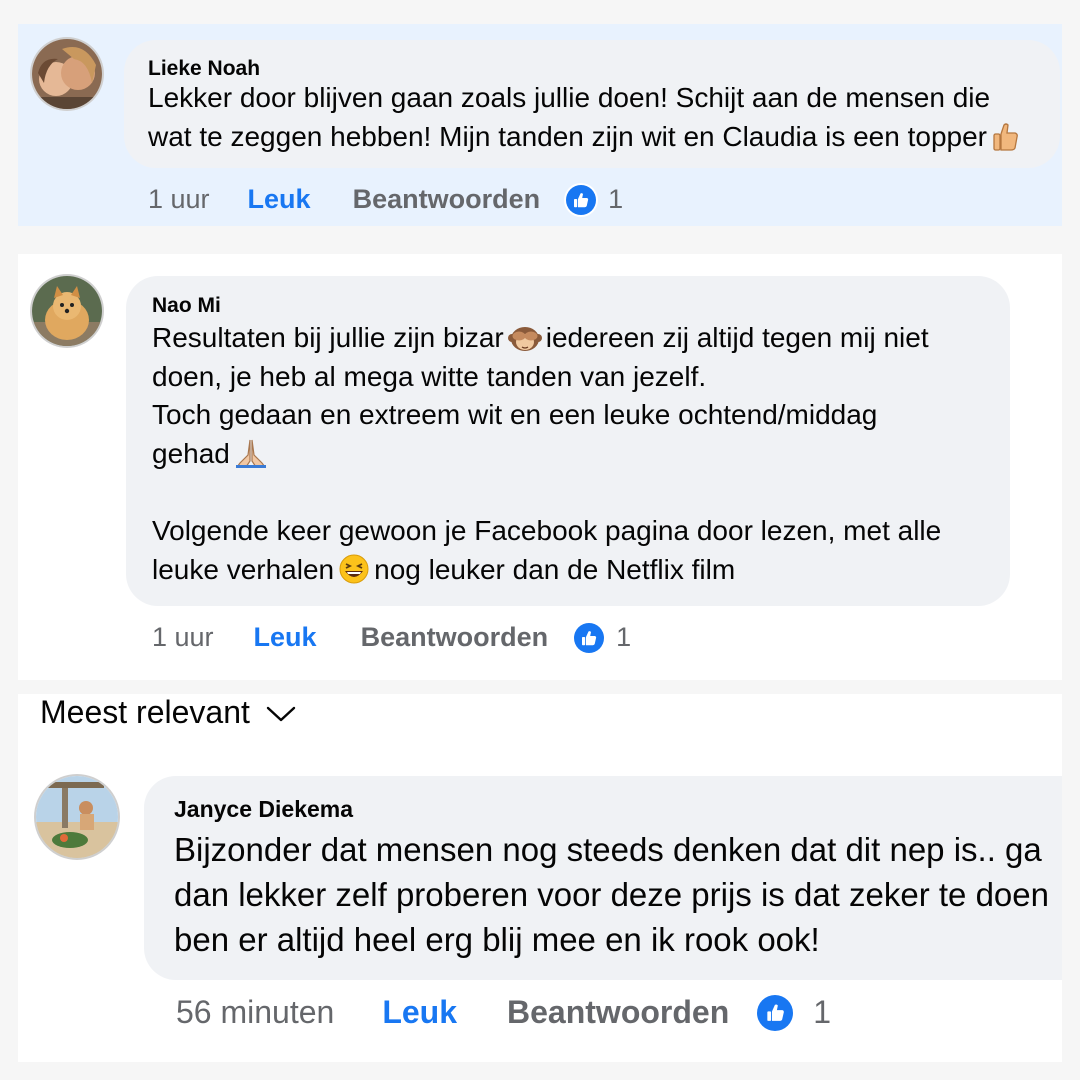  I want to click on thumbs-up-emoji, so click(1005, 137).